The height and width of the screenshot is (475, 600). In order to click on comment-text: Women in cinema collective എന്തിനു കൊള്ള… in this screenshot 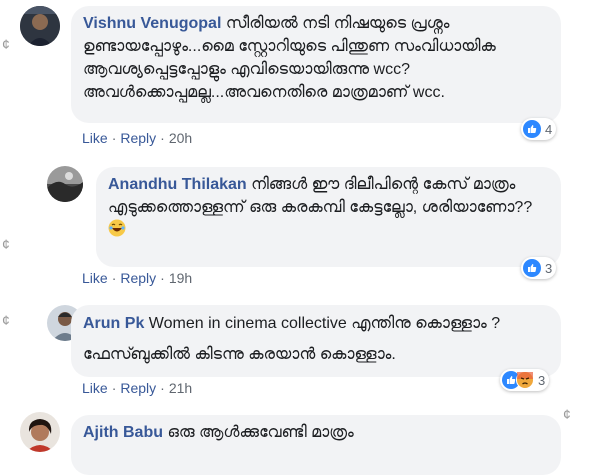, I will do `click(324, 323)`.